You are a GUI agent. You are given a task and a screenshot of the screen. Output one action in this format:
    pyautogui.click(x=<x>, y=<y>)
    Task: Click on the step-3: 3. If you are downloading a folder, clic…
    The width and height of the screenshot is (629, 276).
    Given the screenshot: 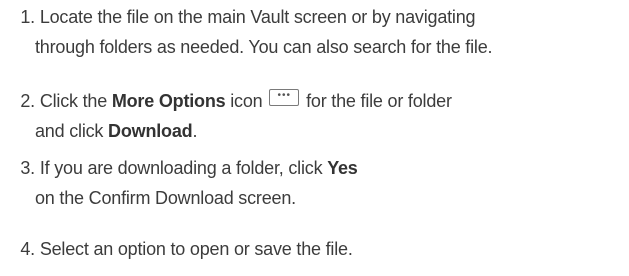 What is the action you would take?
    pyautogui.click(x=179, y=183)
    